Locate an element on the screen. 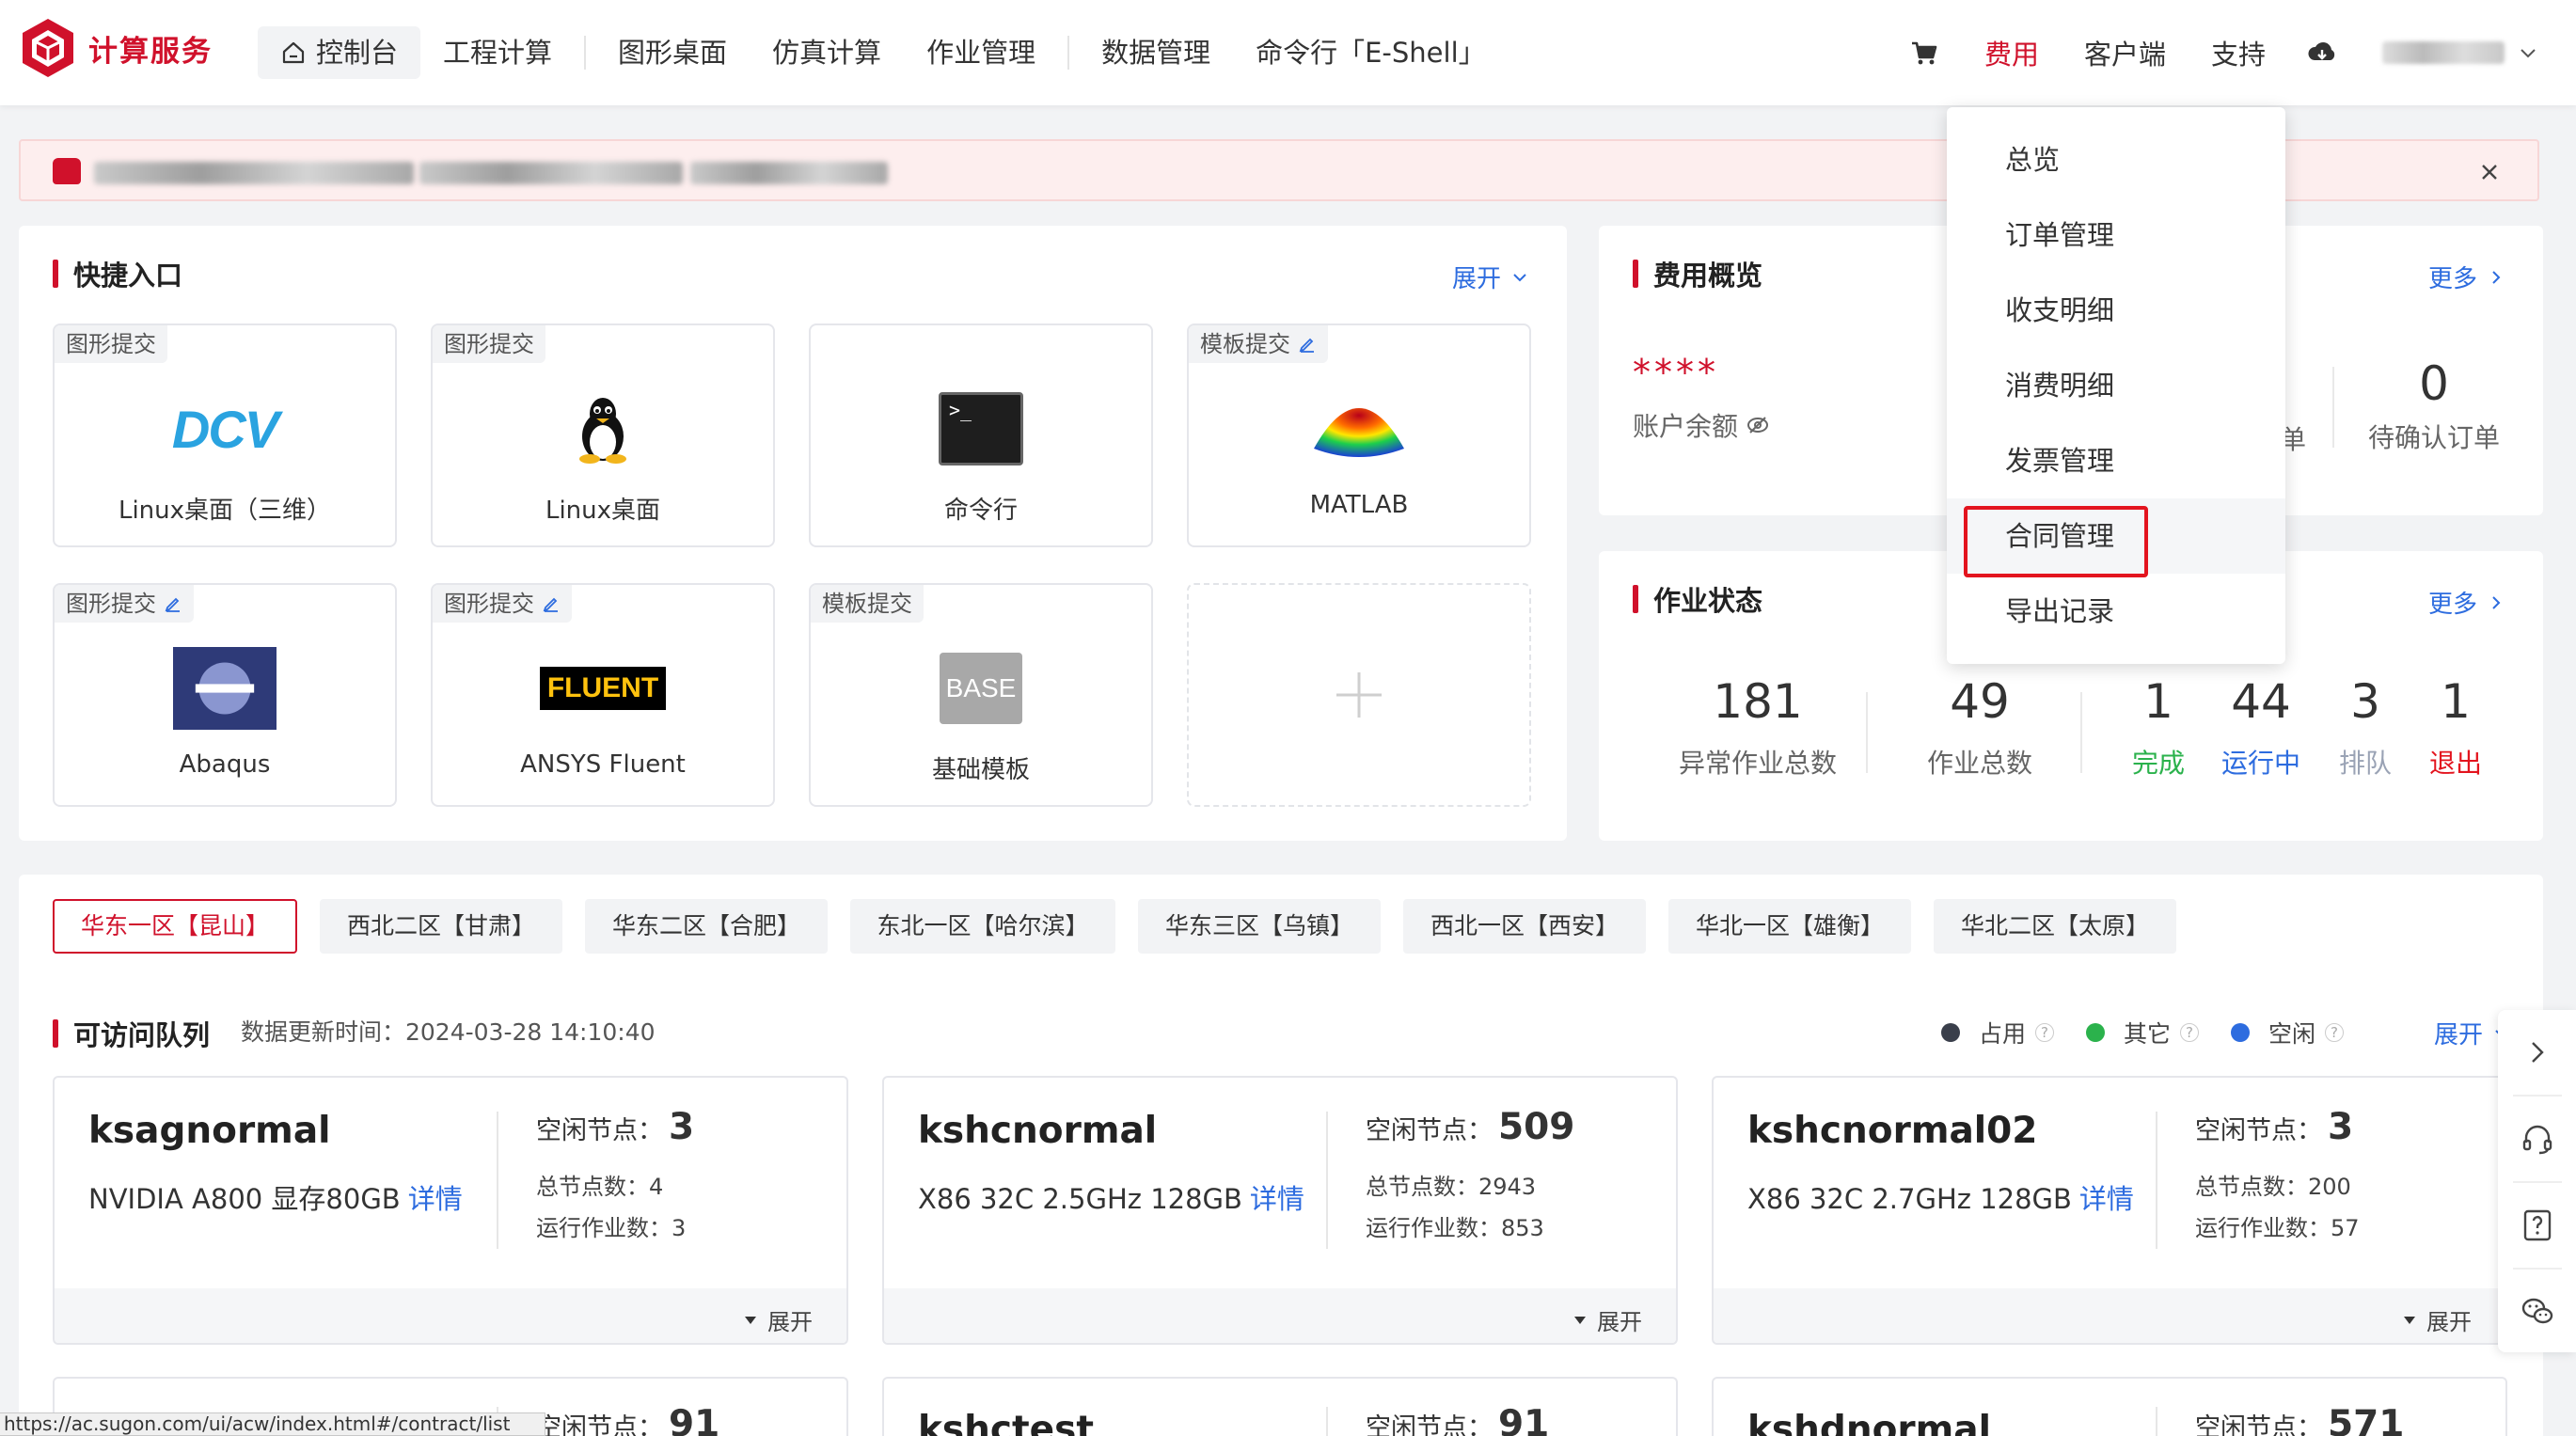  free-value: 91 is located at coordinates (694, 1419).